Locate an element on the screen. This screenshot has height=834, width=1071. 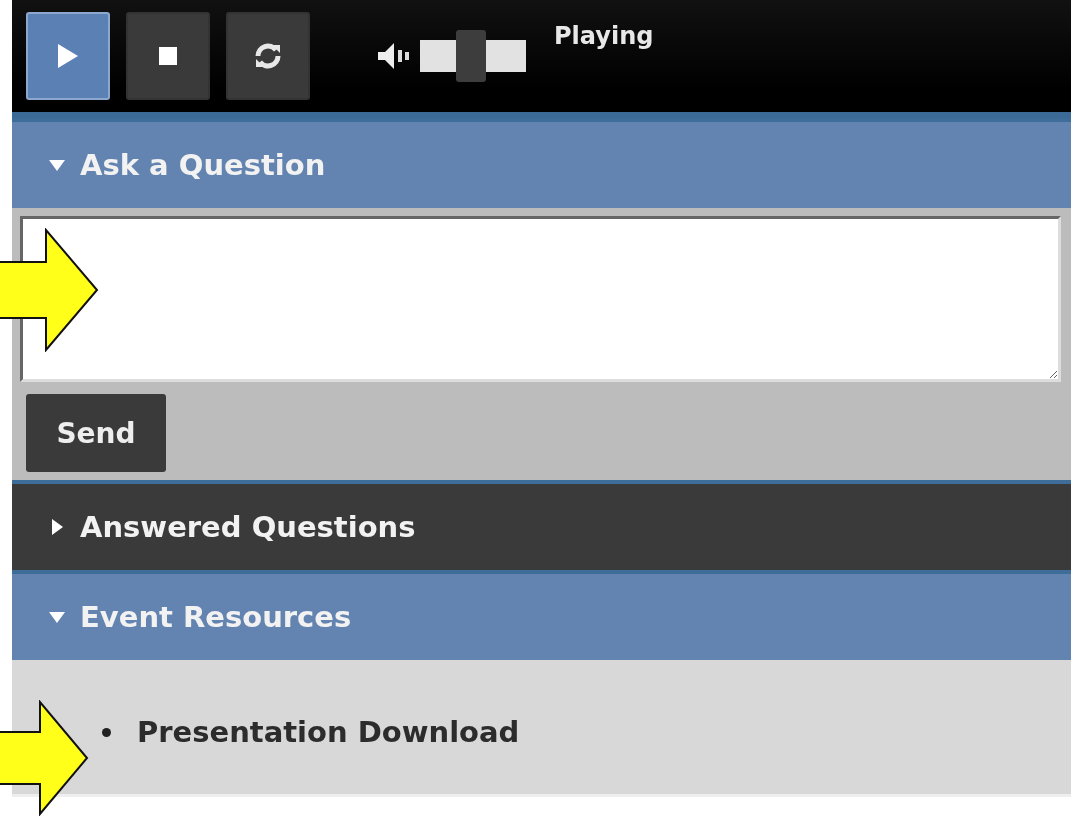
refresh-icon is located at coordinates (268, 56).